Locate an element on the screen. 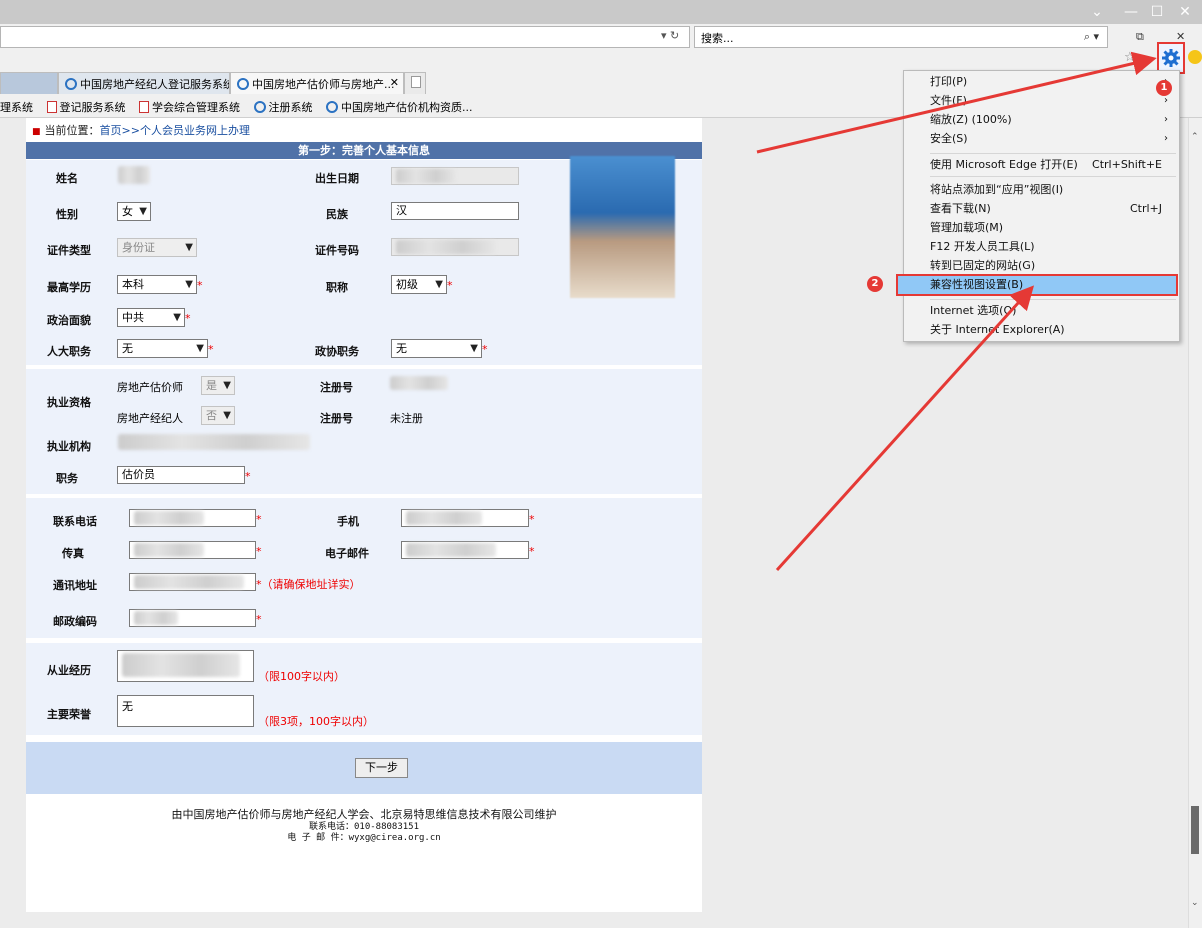 The width and height of the screenshot is (1202, 928). step-badge-2: 2 is located at coordinates (875, 284).